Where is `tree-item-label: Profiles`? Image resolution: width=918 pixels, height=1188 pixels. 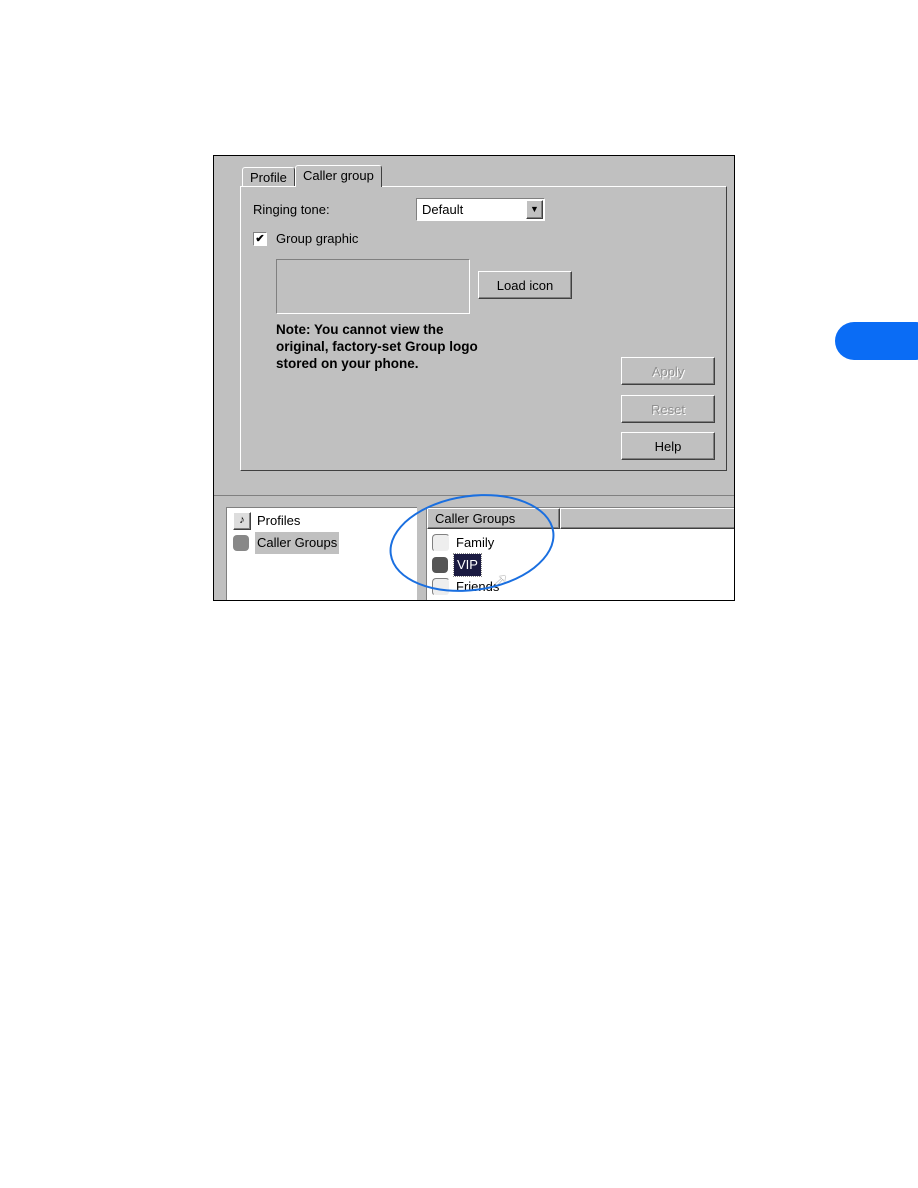
tree-item-label: Profiles is located at coordinates (279, 520).